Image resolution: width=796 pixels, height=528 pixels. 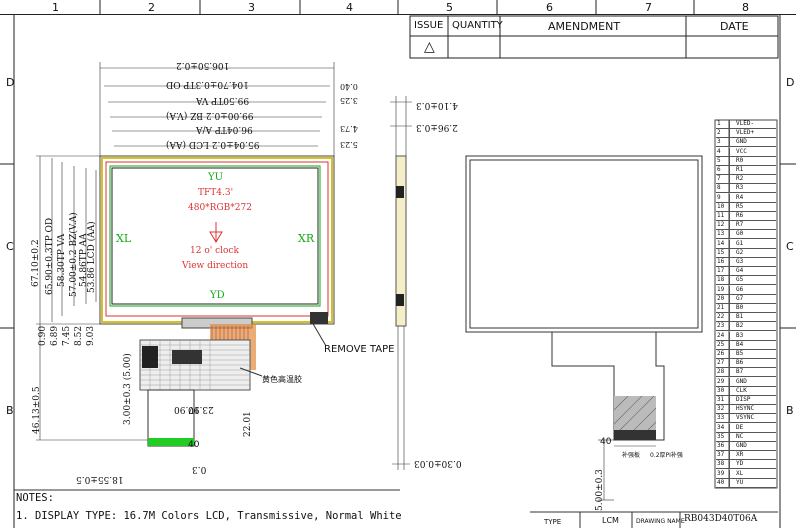 I want to click on pin-signal: R7, so click(x=740, y=225).